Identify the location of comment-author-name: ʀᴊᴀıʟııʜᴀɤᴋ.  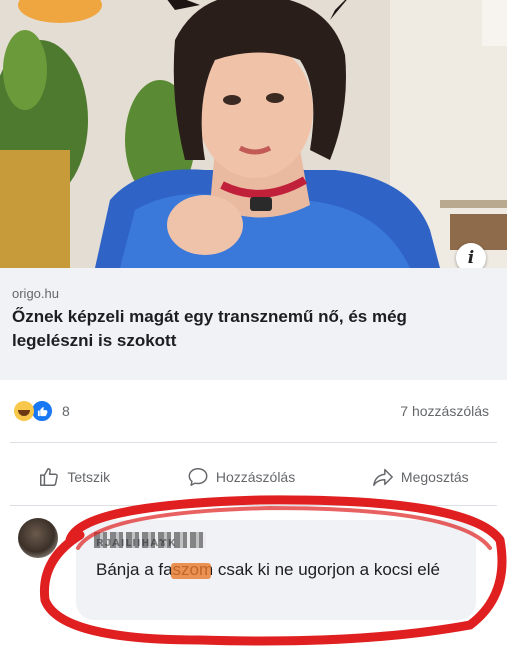
(136, 541).